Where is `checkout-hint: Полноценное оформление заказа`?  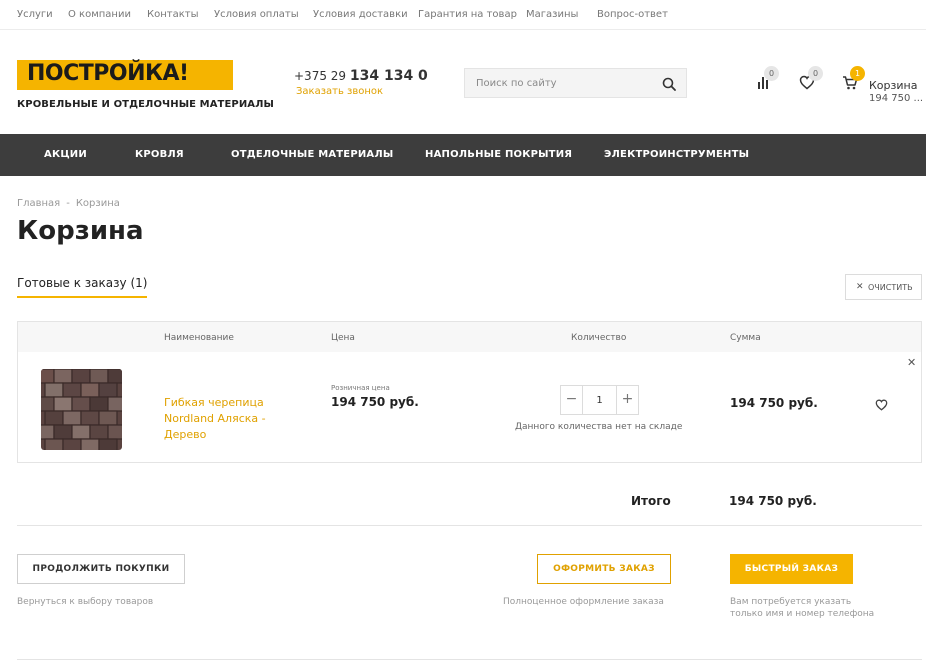
checkout-hint: Полноценное оформление заказа is located at coordinates (583, 602).